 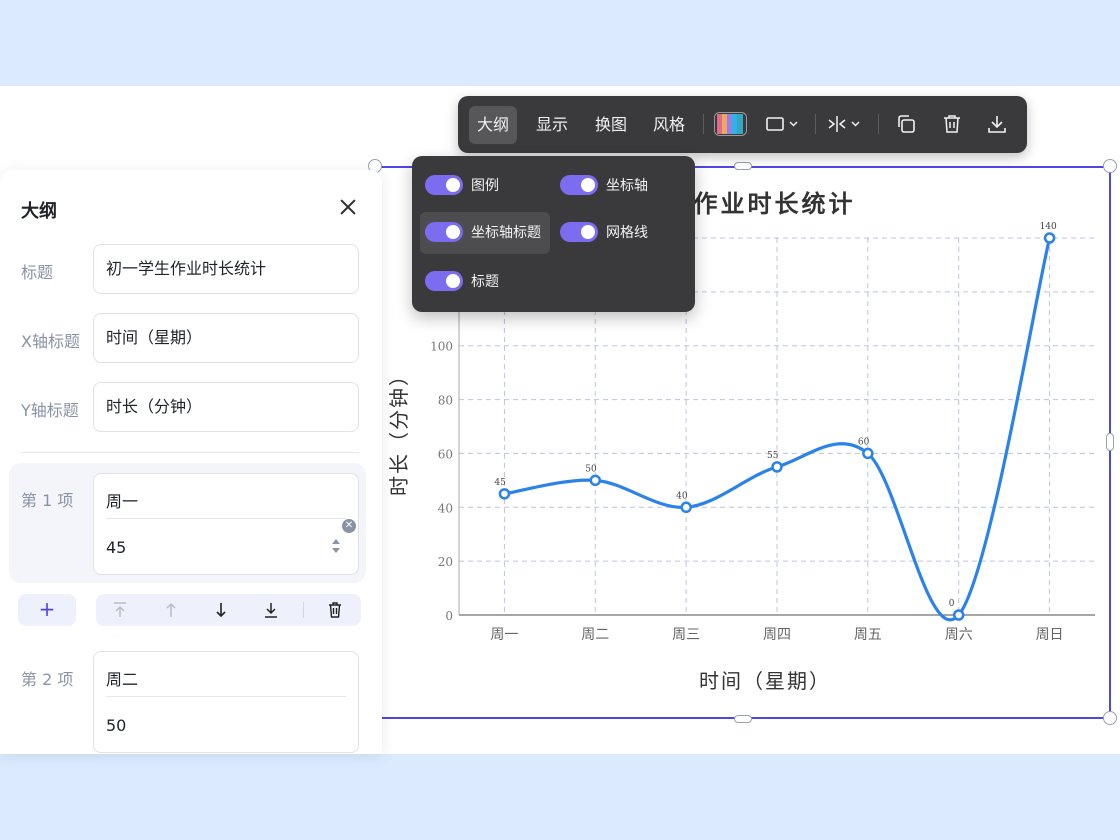 What do you see at coordinates (116, 547) in the screenshot?
I see `item-1-value-input: 45` at bounding box center [116, 547].